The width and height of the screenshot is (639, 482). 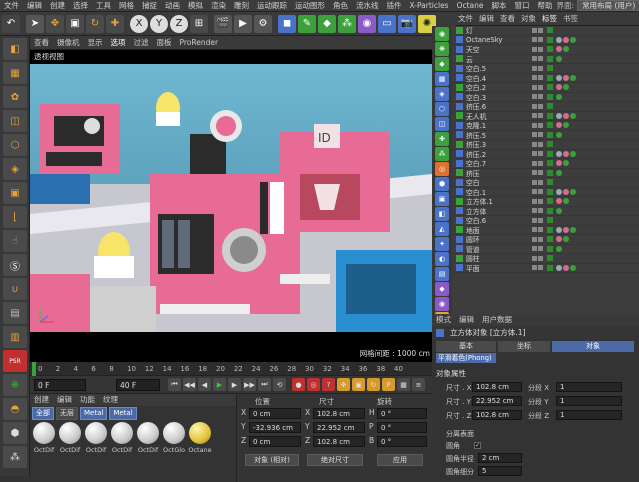 What do you see at coordinates (442, 154) in the screenshot?
I see `tool-i-icon: ⁂` at bounding box center [442, 154].